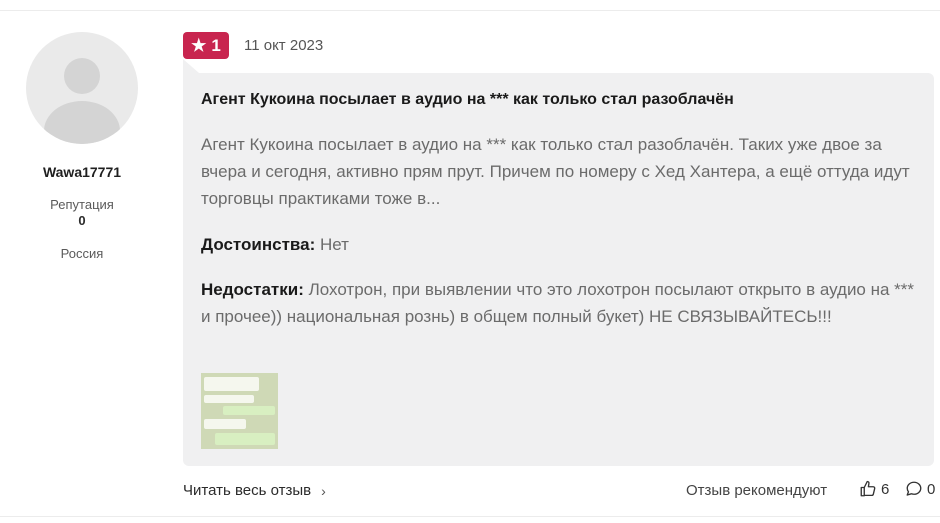 Image resolution: width=940 pixels, height=523 pixels. Describe the element at coordinates (82, 76) in the screenshot. I see `avatar-head` at that location.